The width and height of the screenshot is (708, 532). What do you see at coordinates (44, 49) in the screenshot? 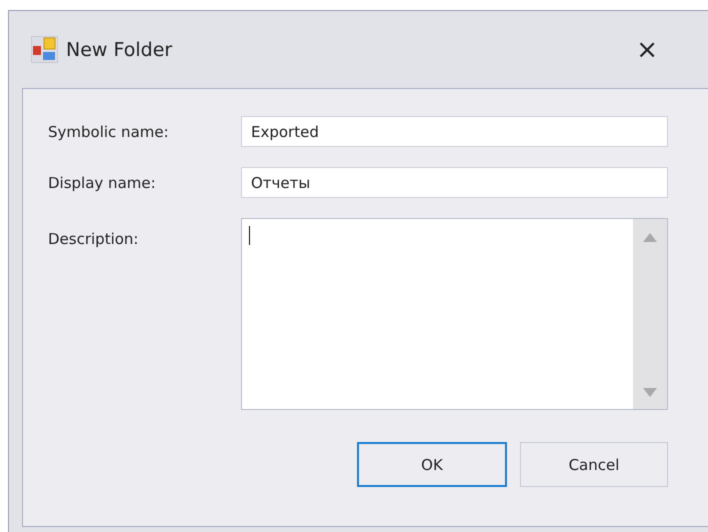
I see `app-icon` at bounding box center [44, 49].